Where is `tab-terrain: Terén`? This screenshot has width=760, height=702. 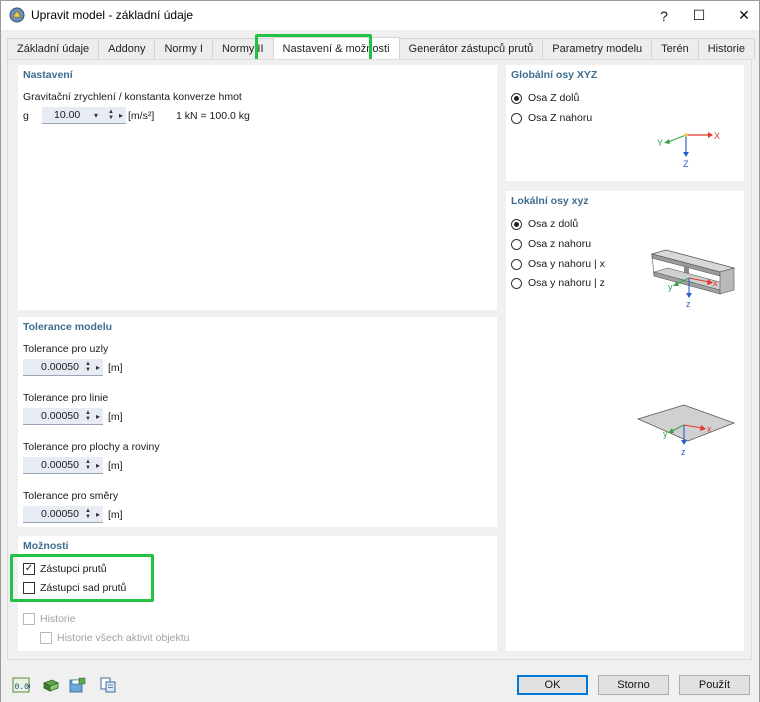 tab-terrain: Terén is located at coordinates (675, 48).